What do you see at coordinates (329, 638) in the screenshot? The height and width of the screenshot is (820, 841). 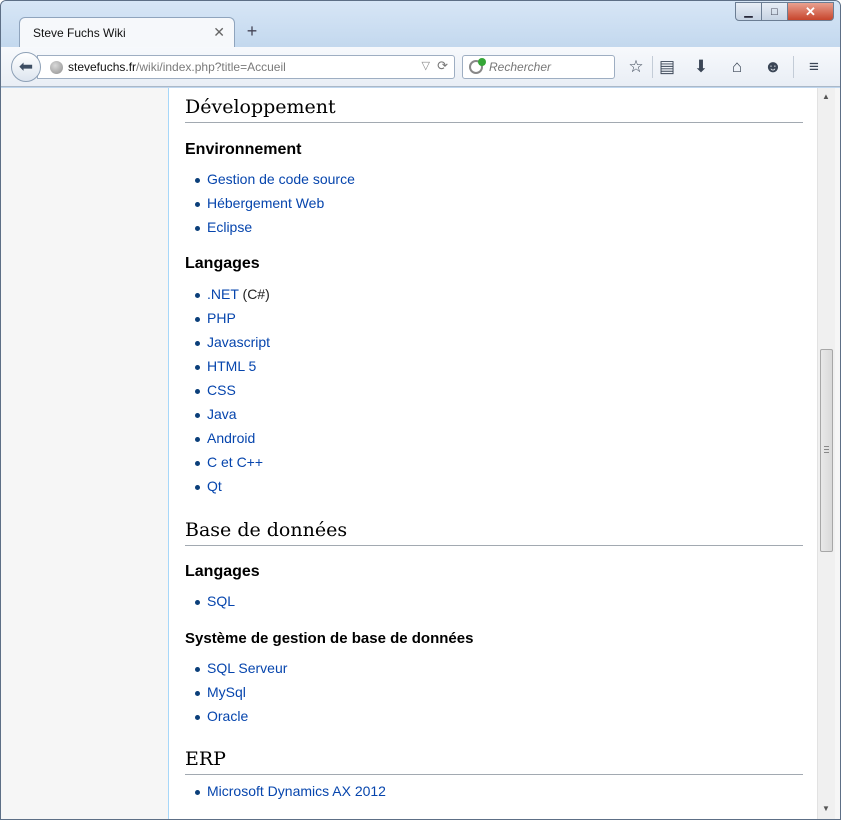 I see `subheading-sgbd: Système de gestion de base de données` at bounding box center [329, 638].